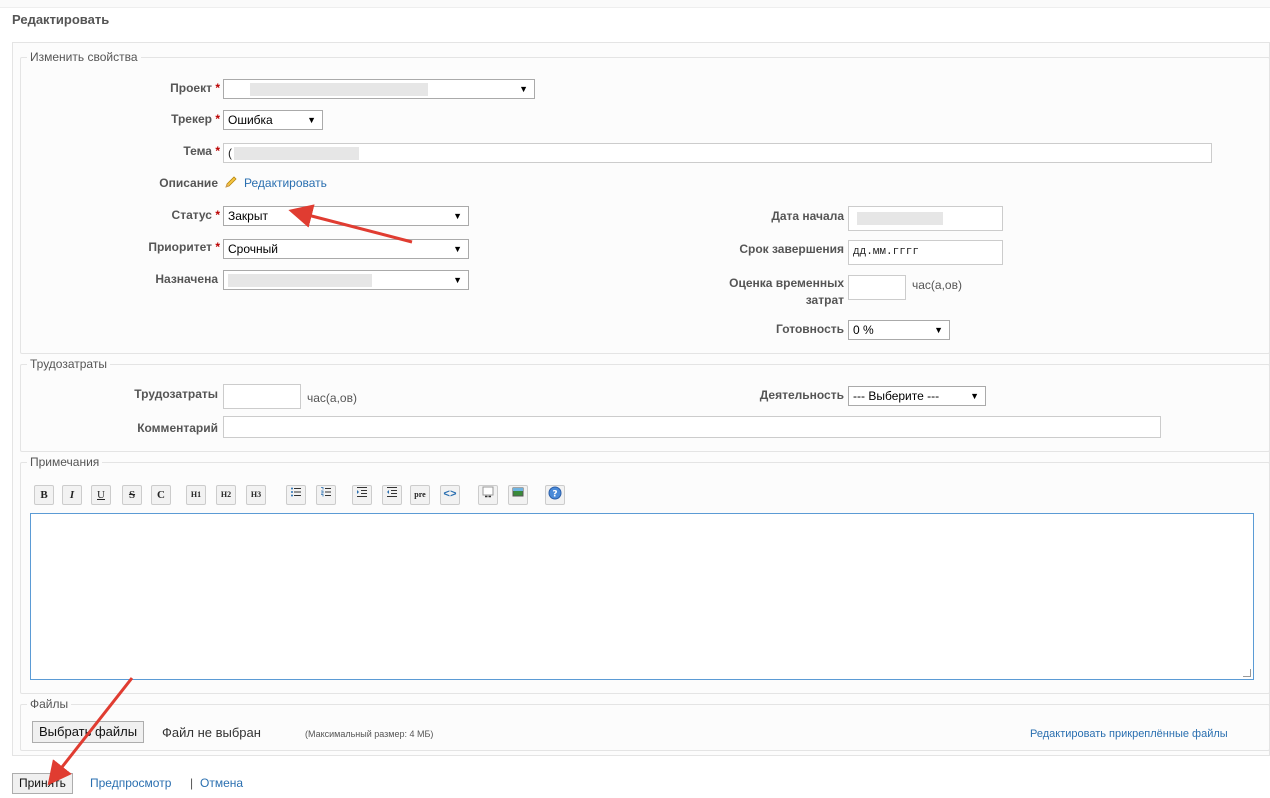 This screenshot has height=798, width=1270. What do you see at coordinates (273, 120) in the screenshot?
I see `tracker-select: Ошибка ▼` at bounding box center [273, 120].